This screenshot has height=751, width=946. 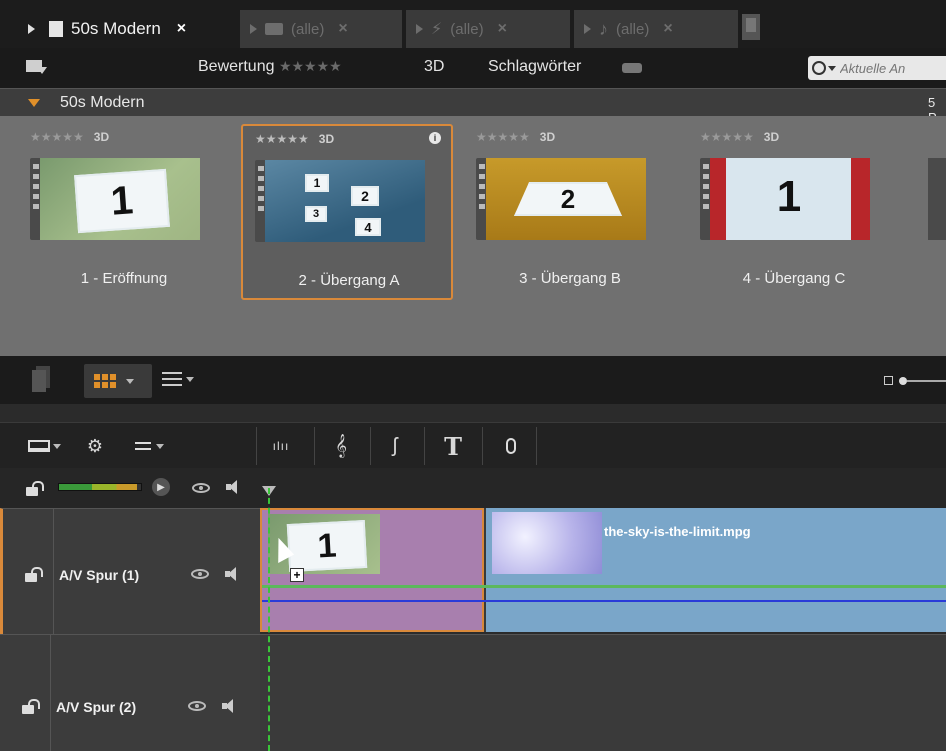 I want to click on pages-icon, so click(x=41, y=379).